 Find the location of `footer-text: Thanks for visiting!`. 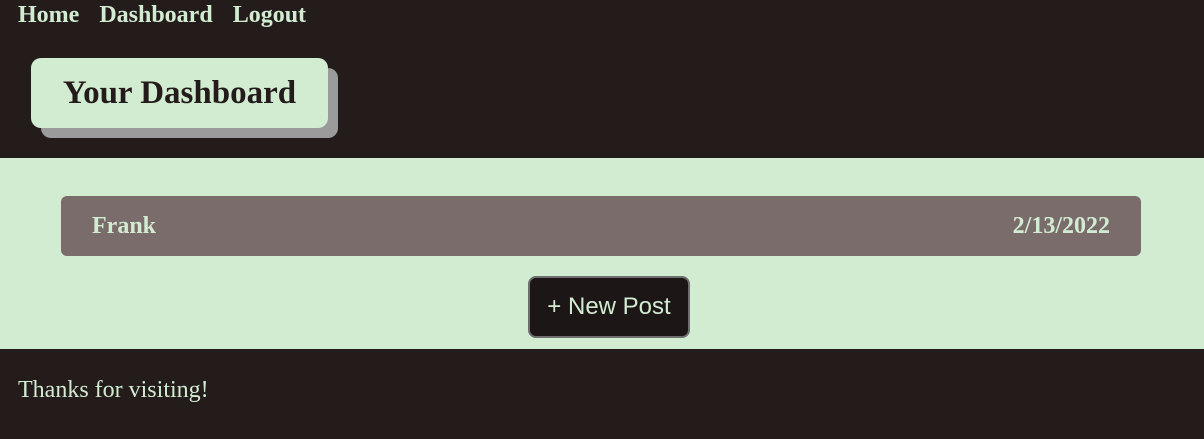

footer-text: Thanks for visiting! is located at coordinates (113, 390).